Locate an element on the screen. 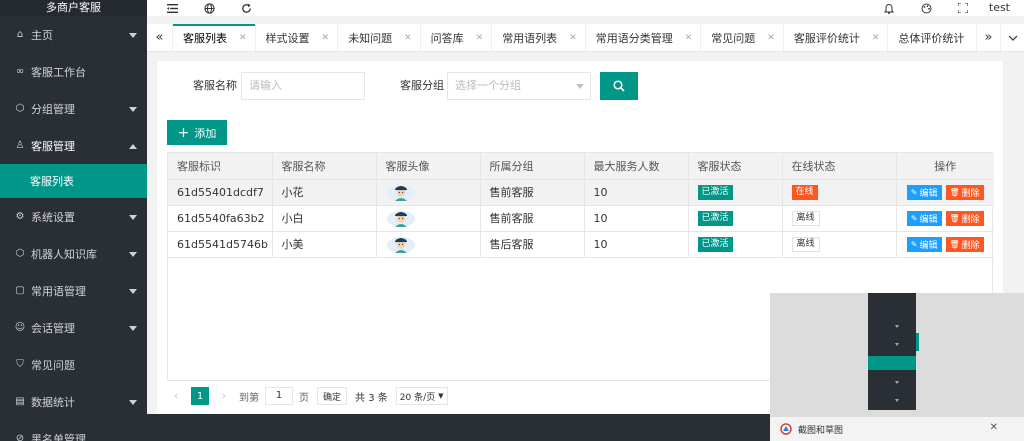 Image resolution: width=1024 pixels, height=441 pixels. goto-page-input: 1 is located at coordinates (279, 396).